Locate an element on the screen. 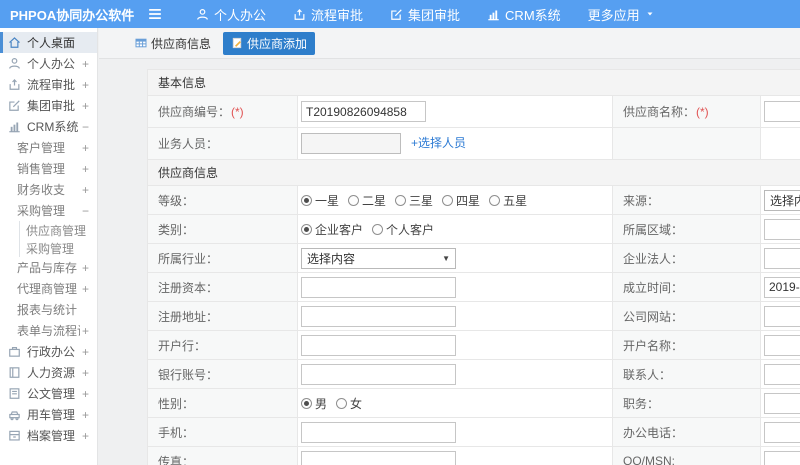  hamburger-icon is located at coordinates (155, 14).